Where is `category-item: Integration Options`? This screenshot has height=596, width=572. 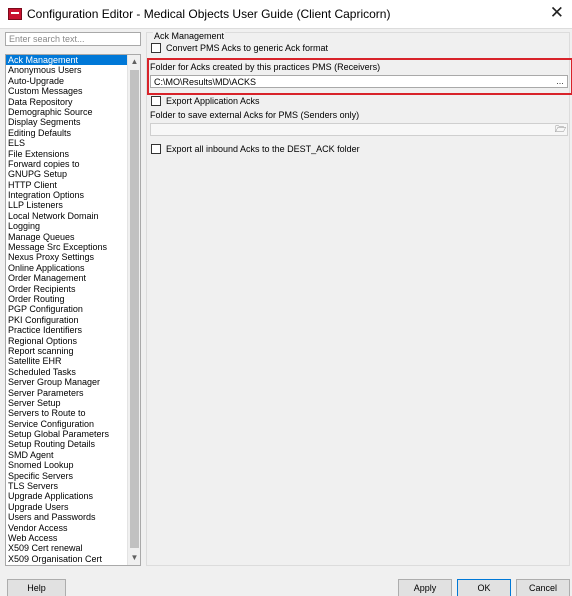 category-item: Integration Options is located at coordinates (66, 195).